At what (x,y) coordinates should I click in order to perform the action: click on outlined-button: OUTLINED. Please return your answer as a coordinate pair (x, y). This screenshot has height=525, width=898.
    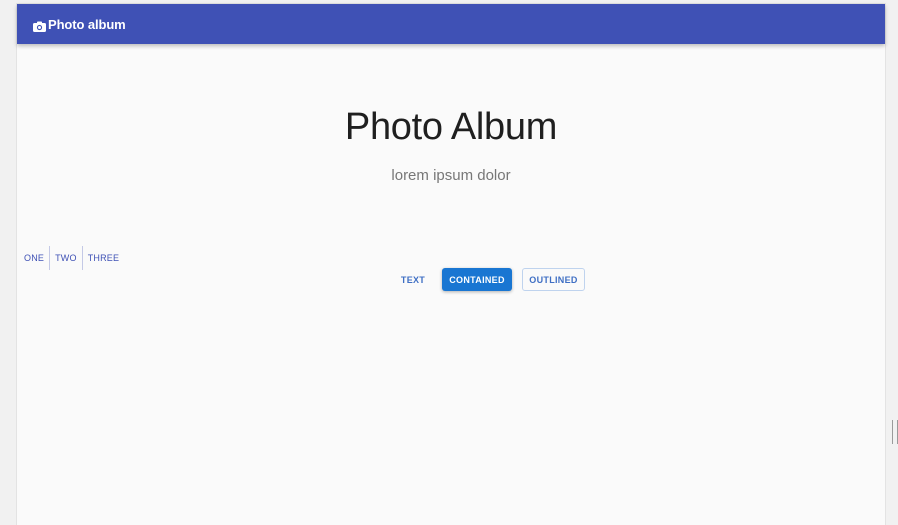
    Looking at the image, I should click on (553, 279).